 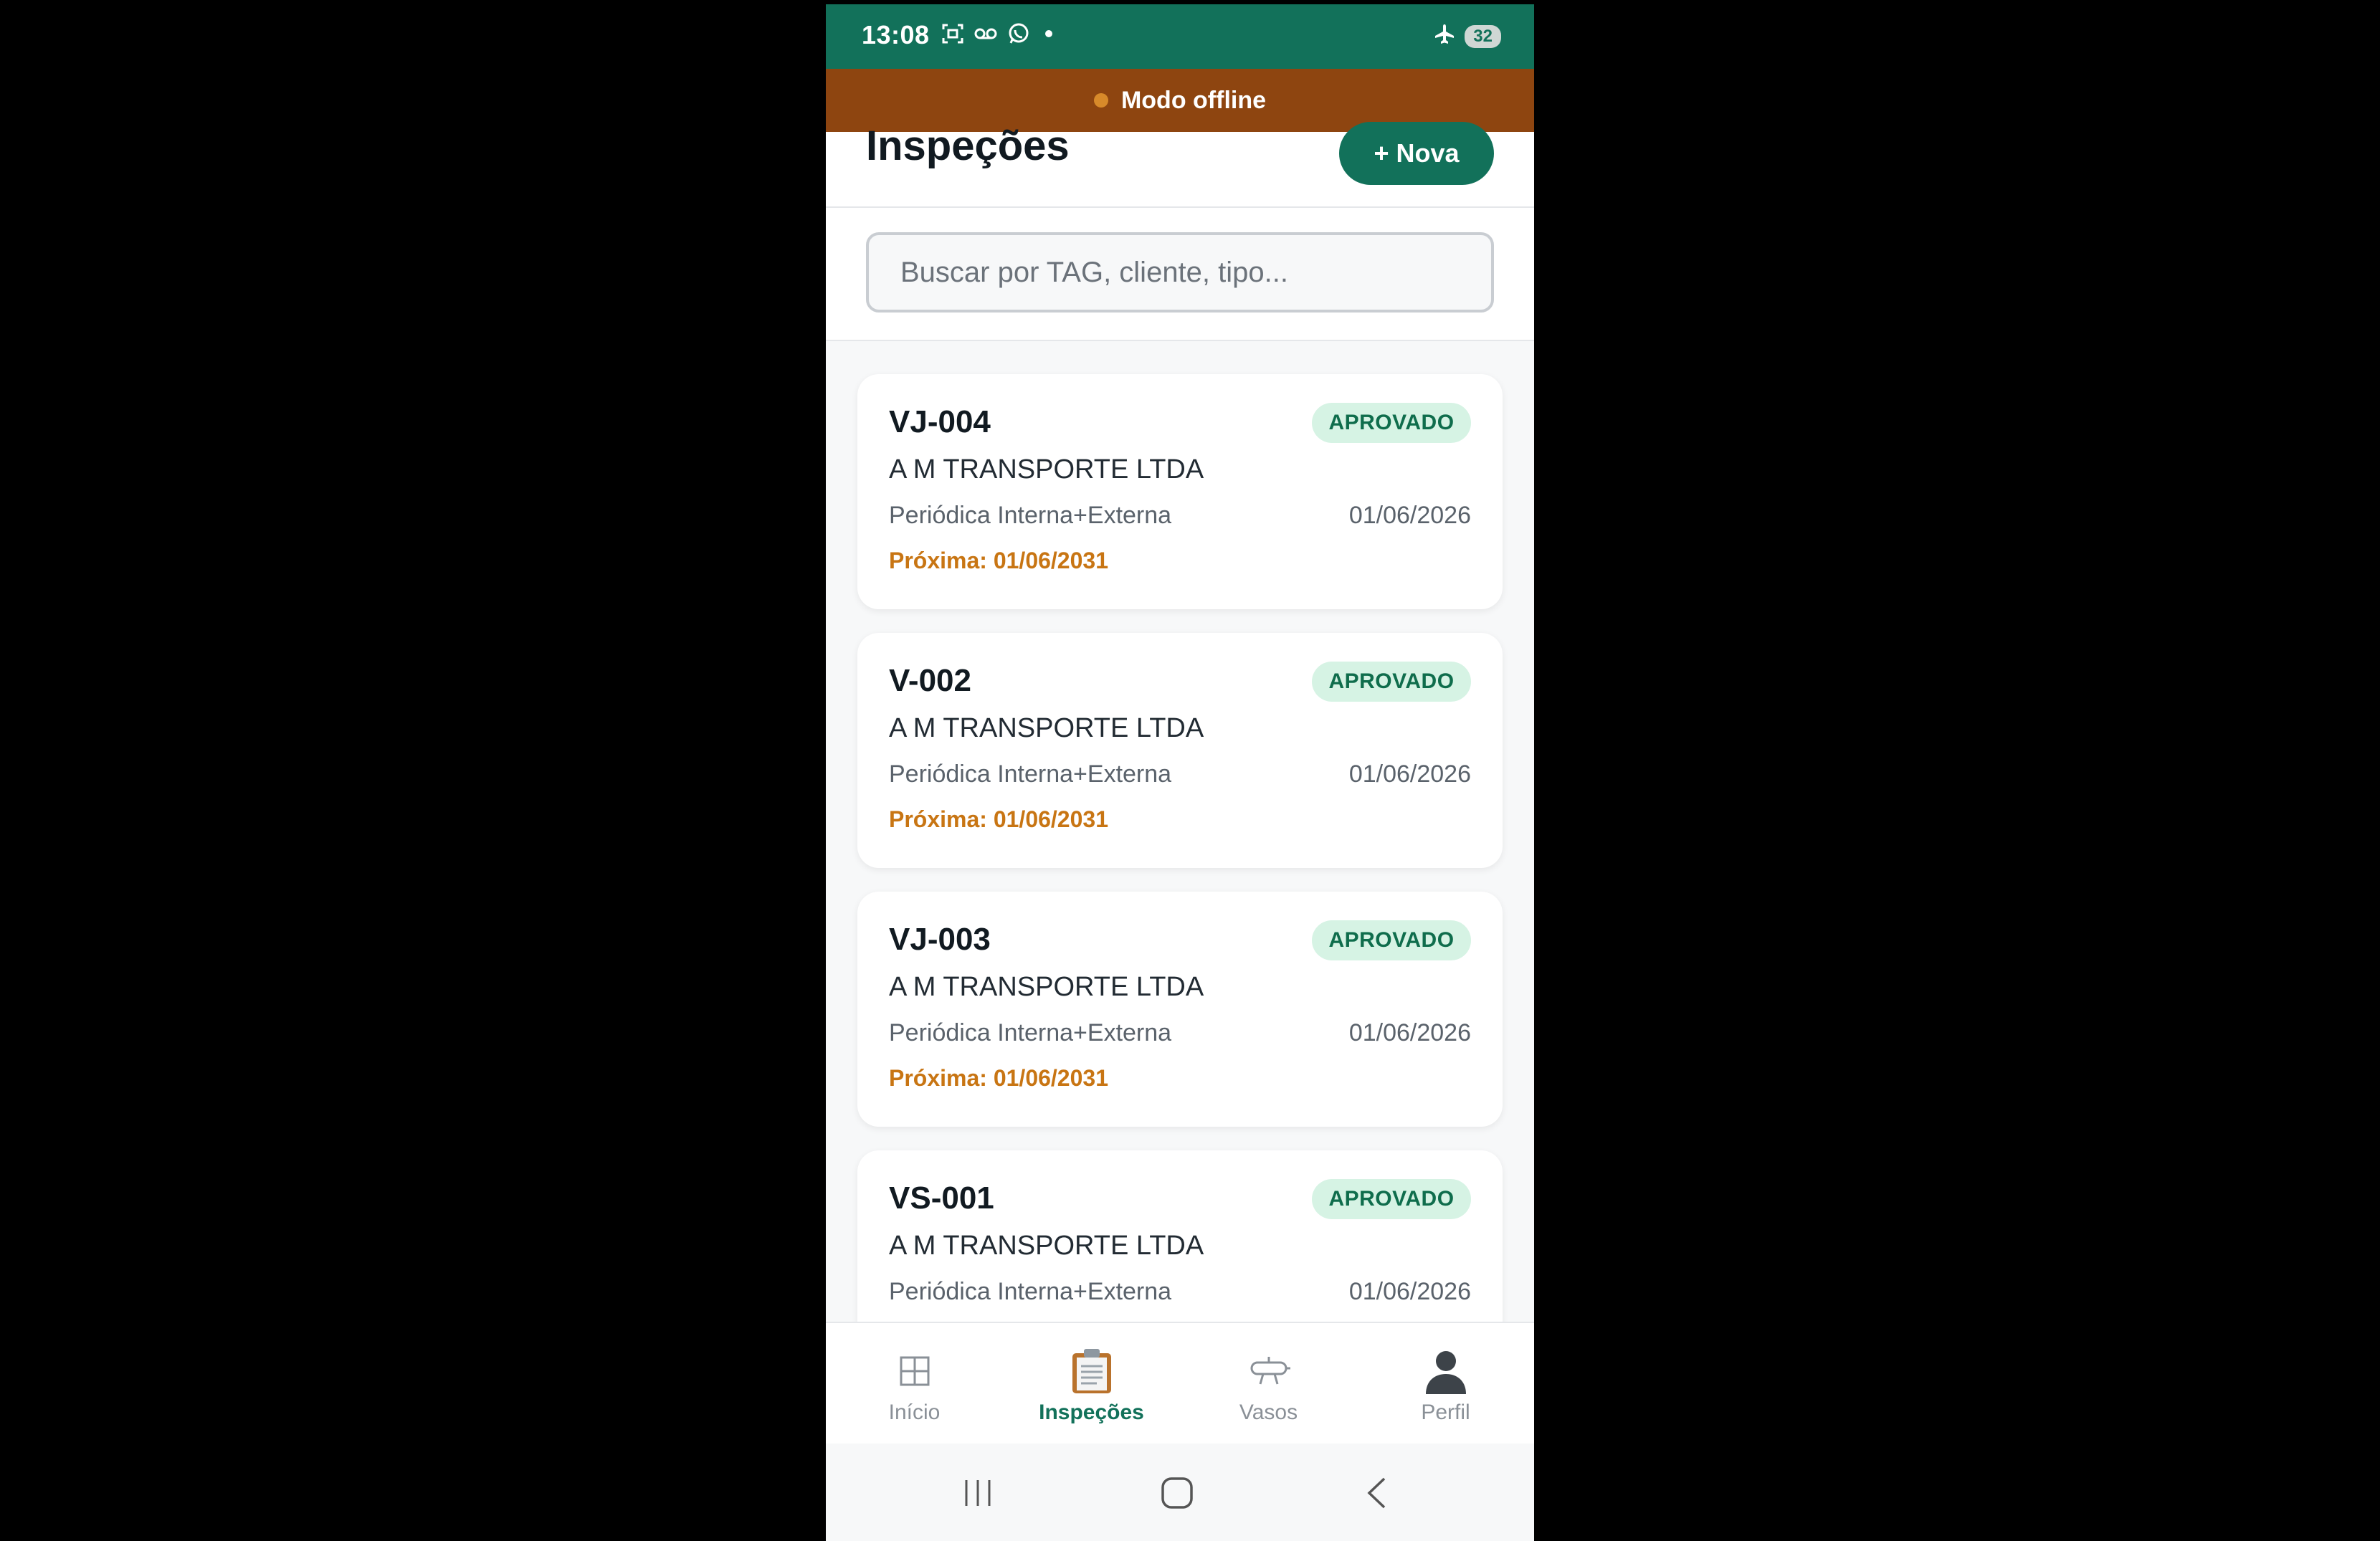 I want to click on status-time: 13:08, so click(x=896, y=34).